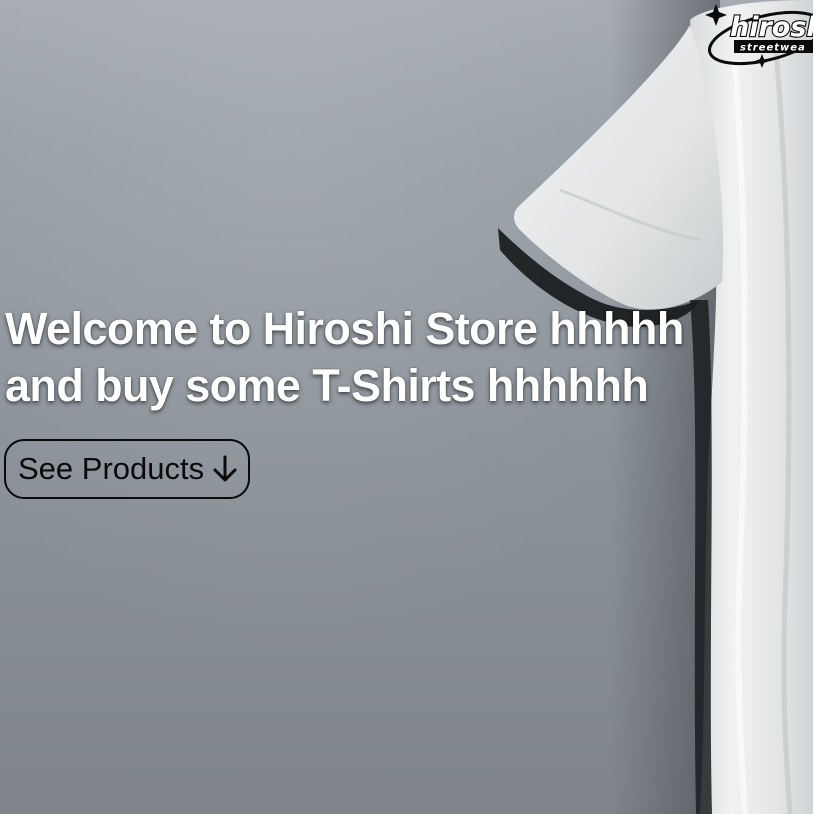 The image size is (813, 814). I want to click on arrow-down-icon, so click(225, 469).